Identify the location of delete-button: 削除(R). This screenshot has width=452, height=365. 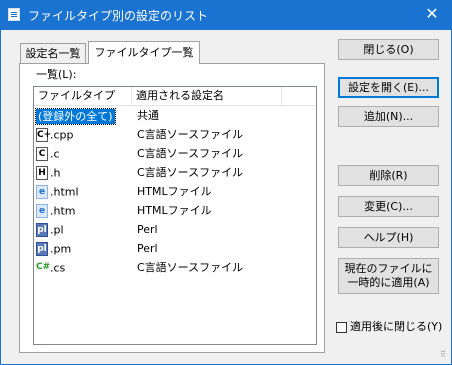
(388, 175).